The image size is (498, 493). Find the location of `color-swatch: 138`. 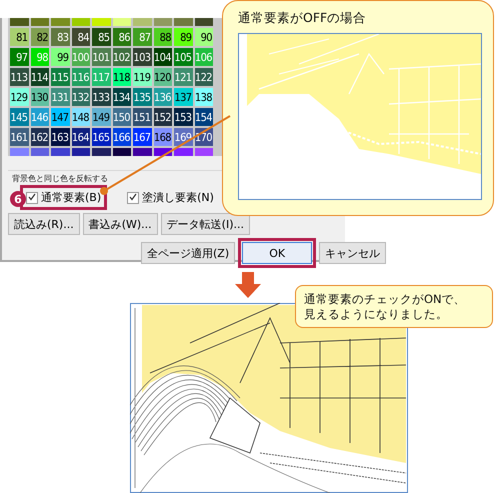

color-swatch: 138 is located at coordinates (203, 97).